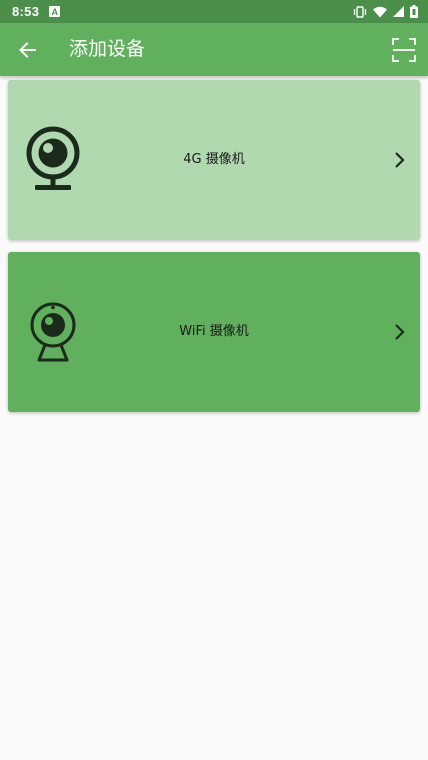 Image resolution: width=428 pixels, height=760 pixels. I want to click on status-icons, so click(385, 11).